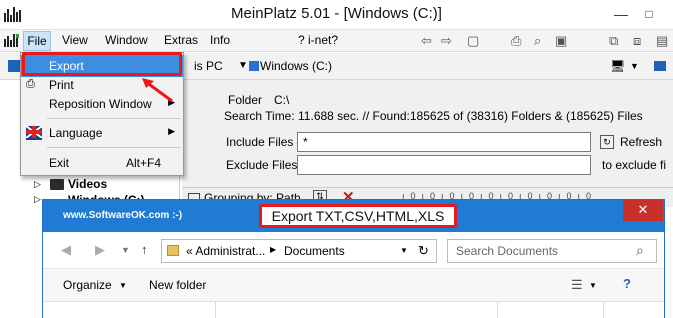 The image size is (673, 318). I want to click on new-folder-button: New folder, so click(177, 285).